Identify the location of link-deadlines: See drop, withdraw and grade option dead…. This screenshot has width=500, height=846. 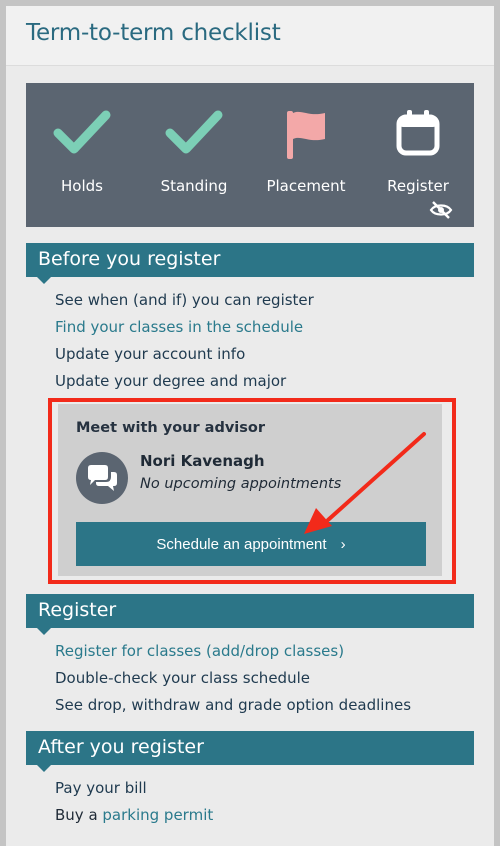
(233, 705).